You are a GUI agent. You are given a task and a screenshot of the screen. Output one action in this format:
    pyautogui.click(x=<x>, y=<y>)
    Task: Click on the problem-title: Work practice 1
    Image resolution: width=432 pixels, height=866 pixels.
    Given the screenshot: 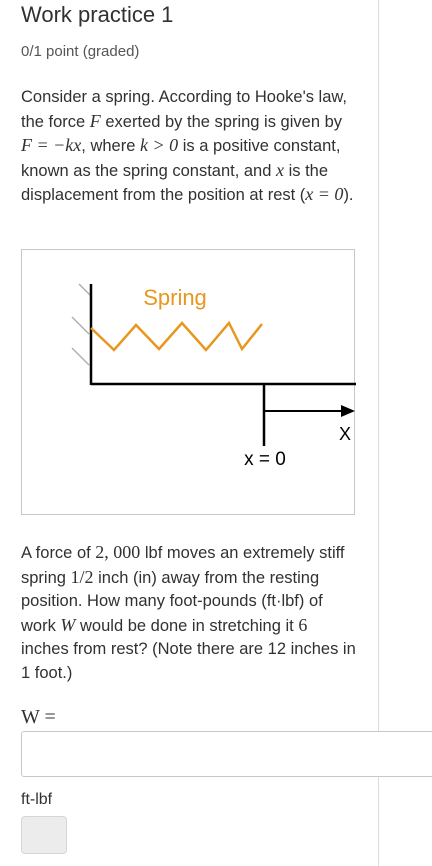 What is the action you would take?
    pyautogui.click(x=97, y=14)
    